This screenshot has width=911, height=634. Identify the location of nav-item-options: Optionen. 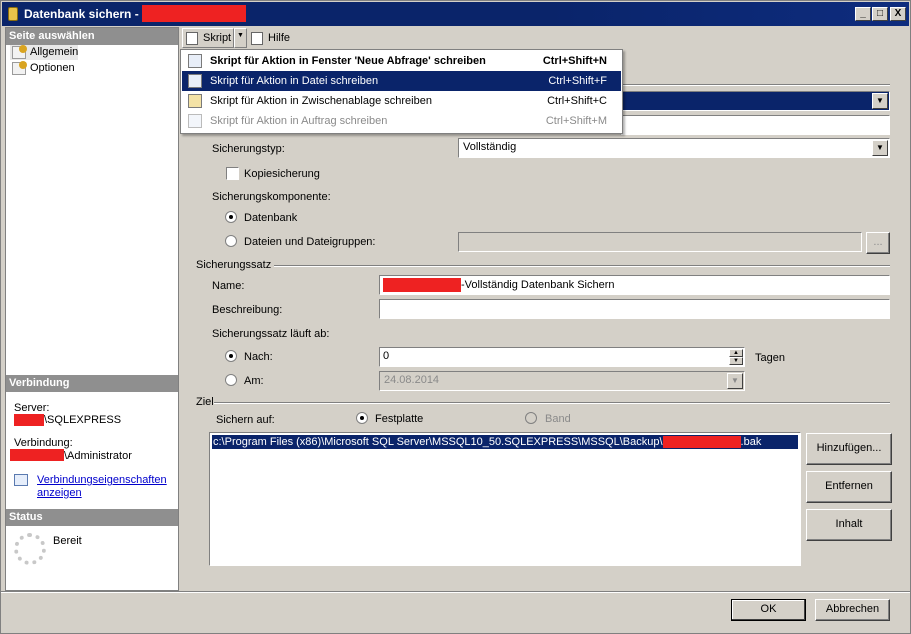
(42, 68).